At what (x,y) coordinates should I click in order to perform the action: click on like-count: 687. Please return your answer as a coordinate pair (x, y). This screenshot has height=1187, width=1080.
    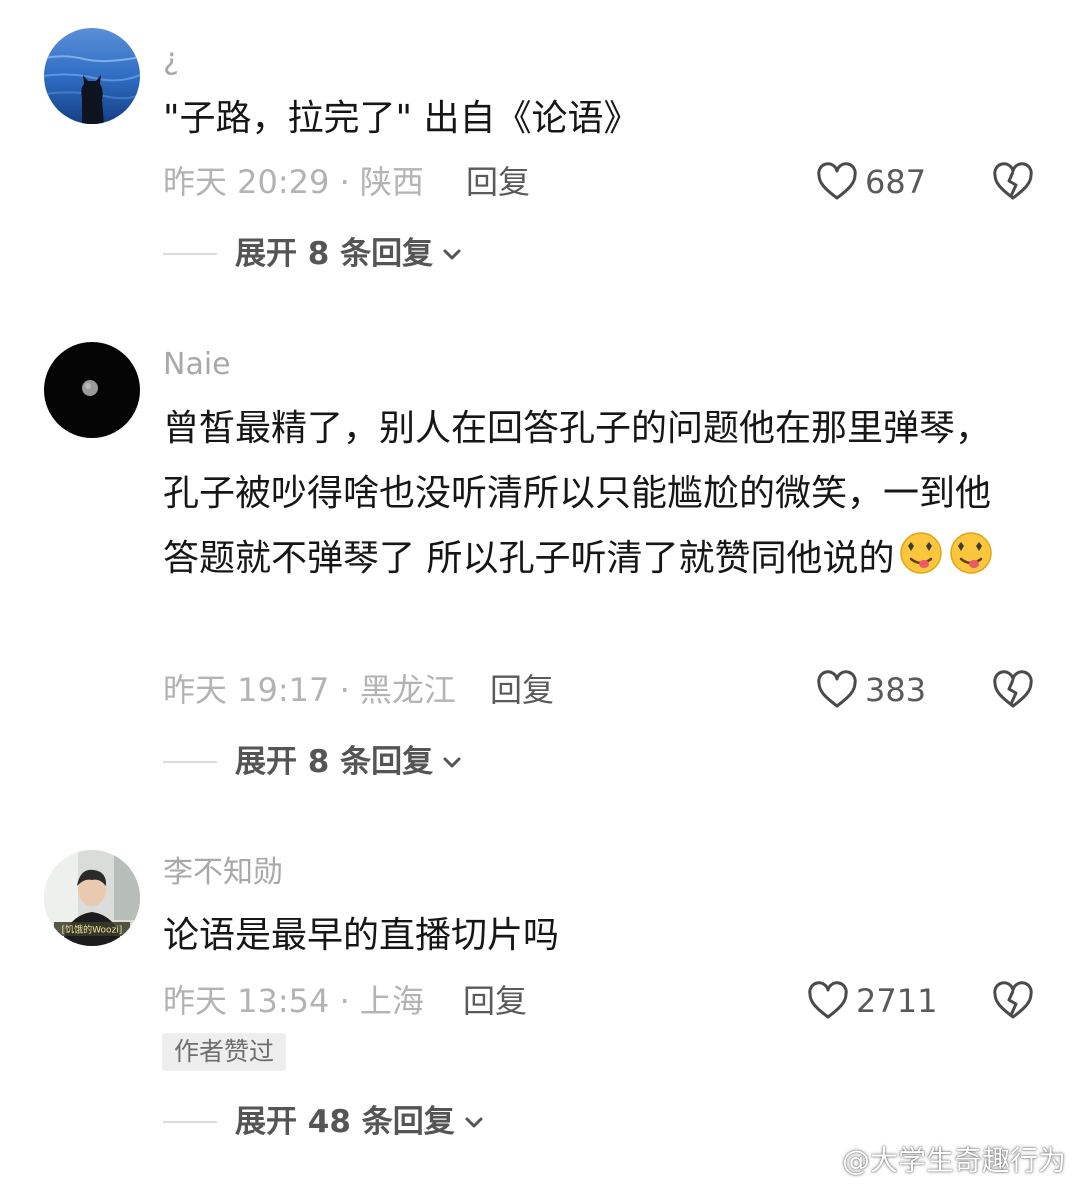
    Looking at the image, I should click on (896, 182).